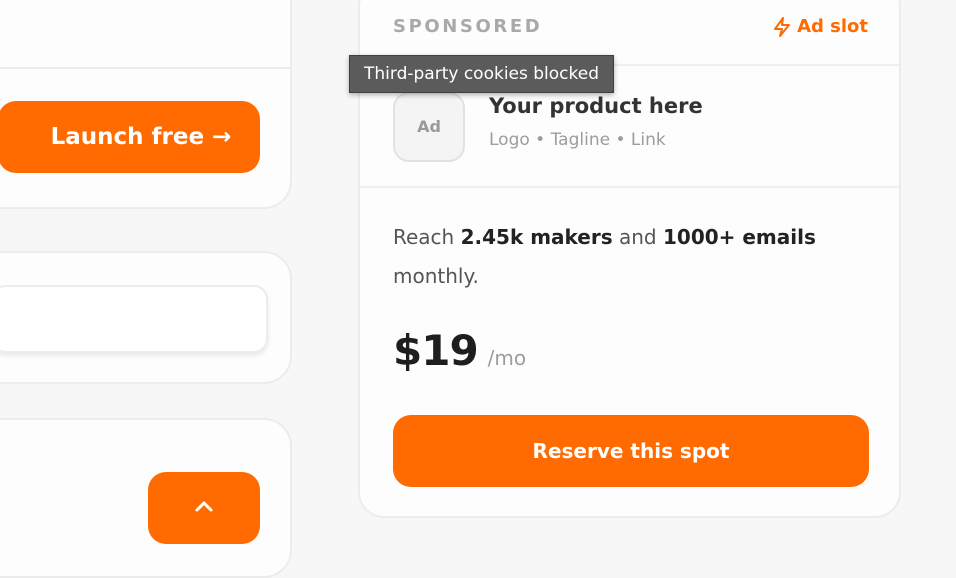  I want to click on ad-price: $19 /mo, so click(459, 350).